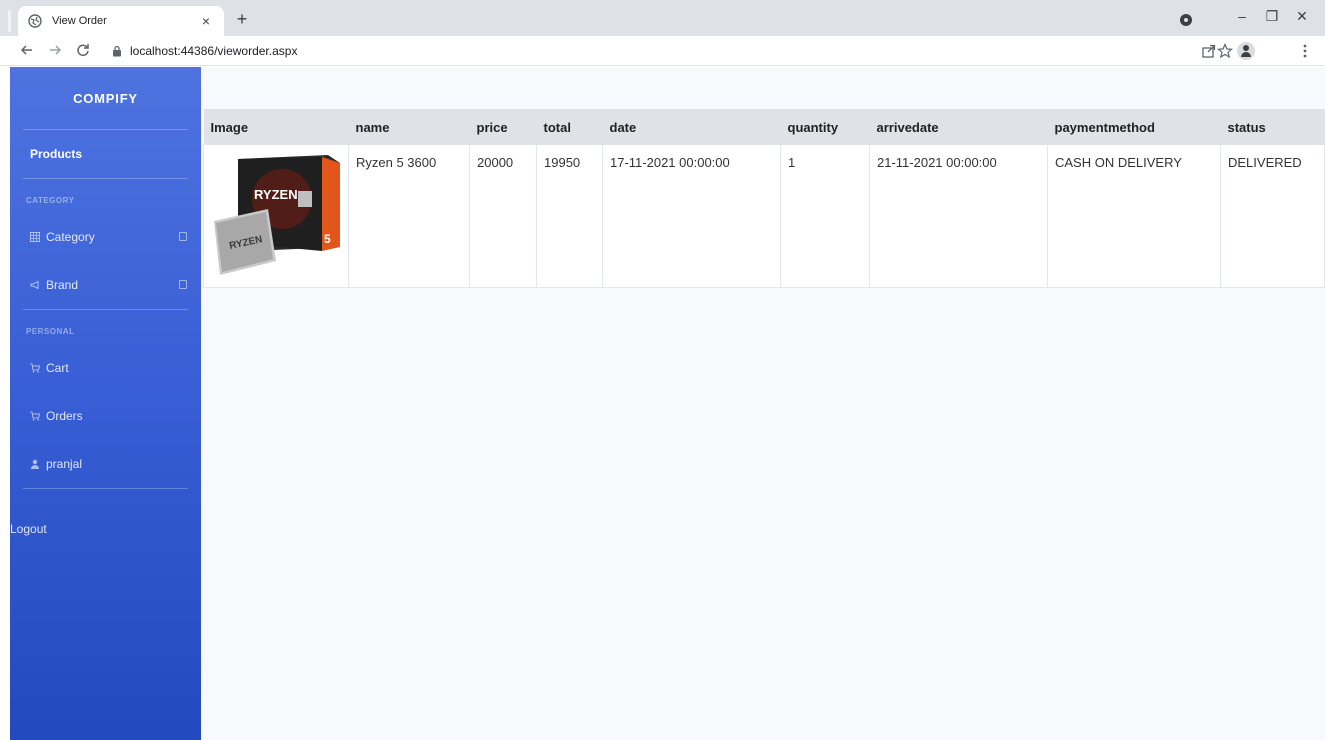 The width and height of the screenshot is (1325, 740). I want to click on sidebar-item-label: Orders, so click(64, 416).